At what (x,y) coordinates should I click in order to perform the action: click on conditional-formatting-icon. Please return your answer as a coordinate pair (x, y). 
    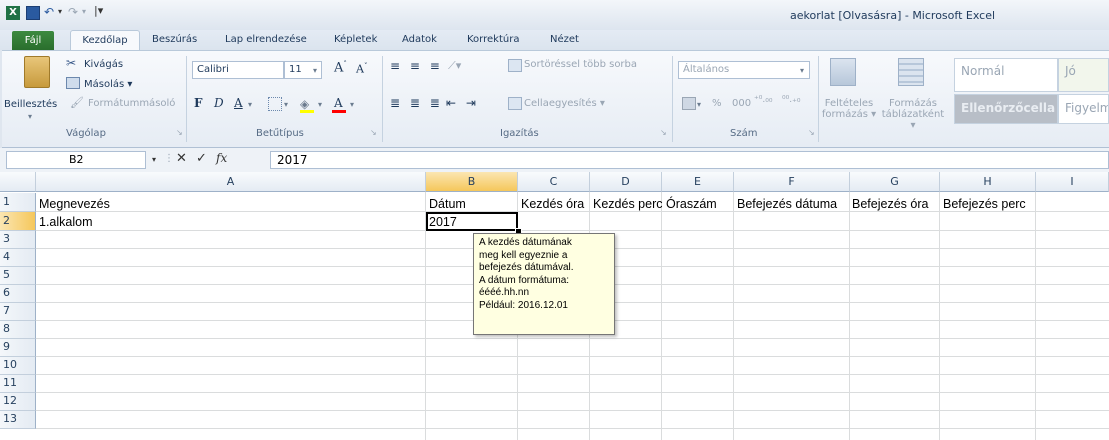
    Looking at the image, I should click on (843, 72).